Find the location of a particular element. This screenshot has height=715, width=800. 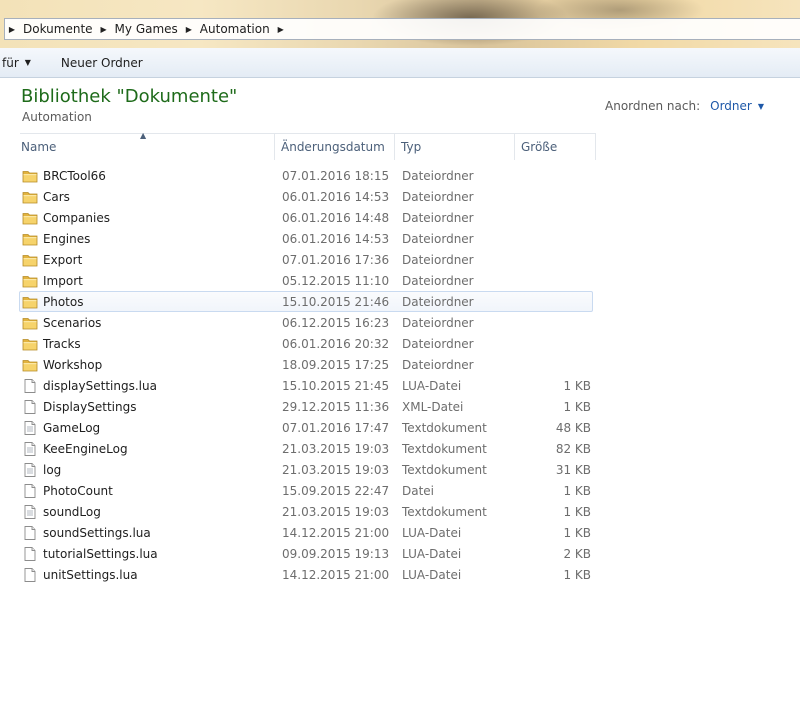

file-name-cell: GameLog is located at coordinates (148, 428).